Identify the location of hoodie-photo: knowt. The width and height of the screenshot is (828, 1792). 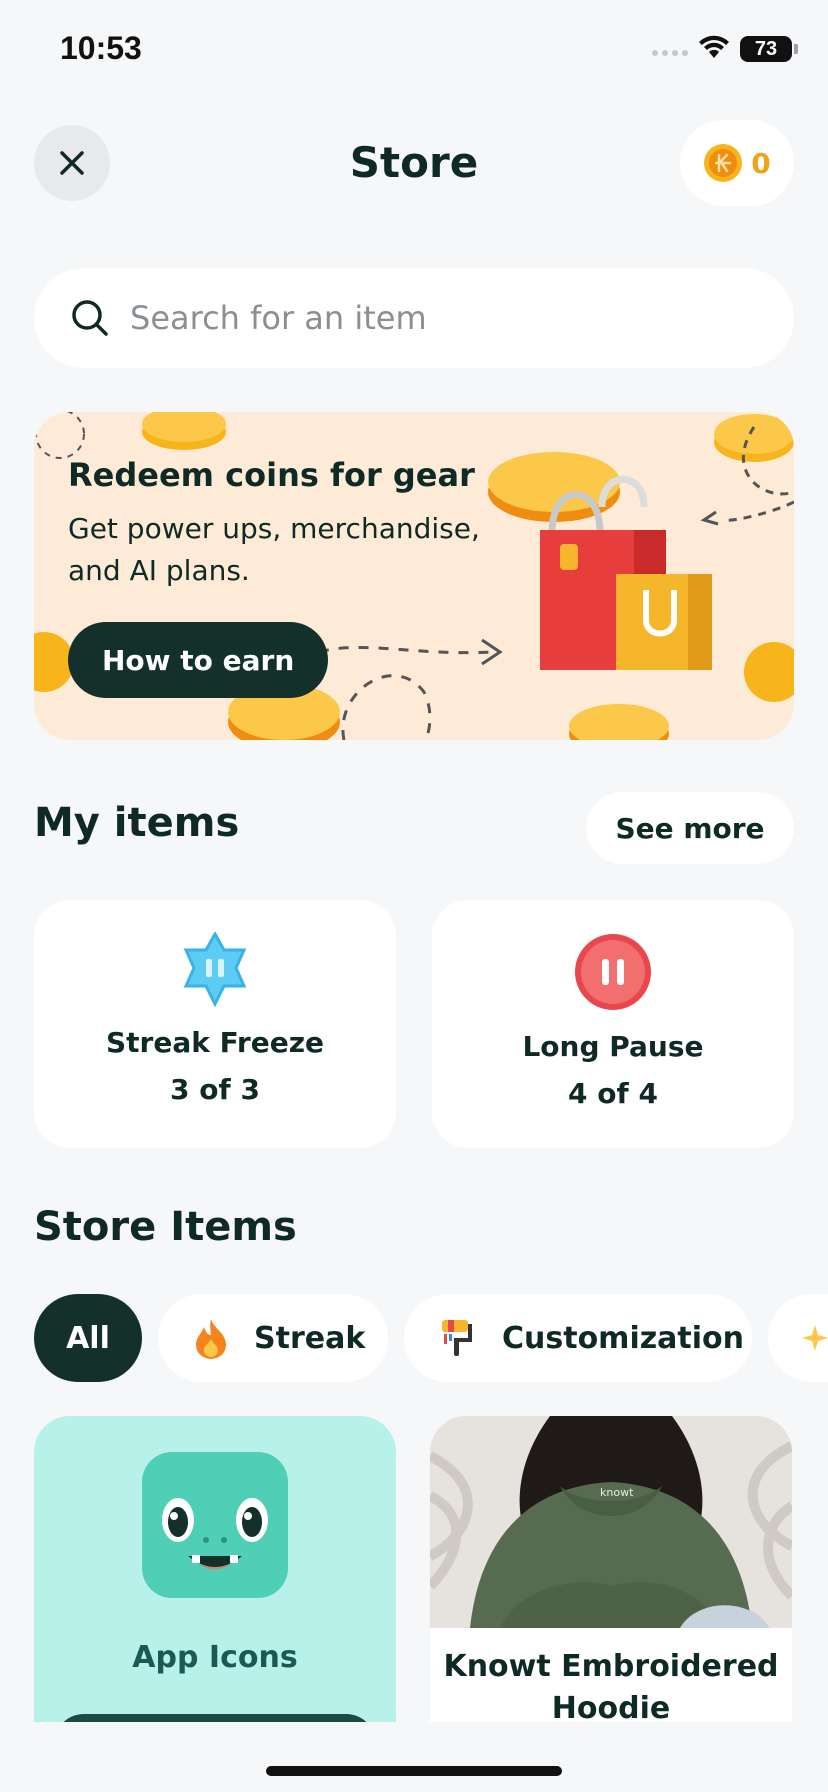
(611, 1522).